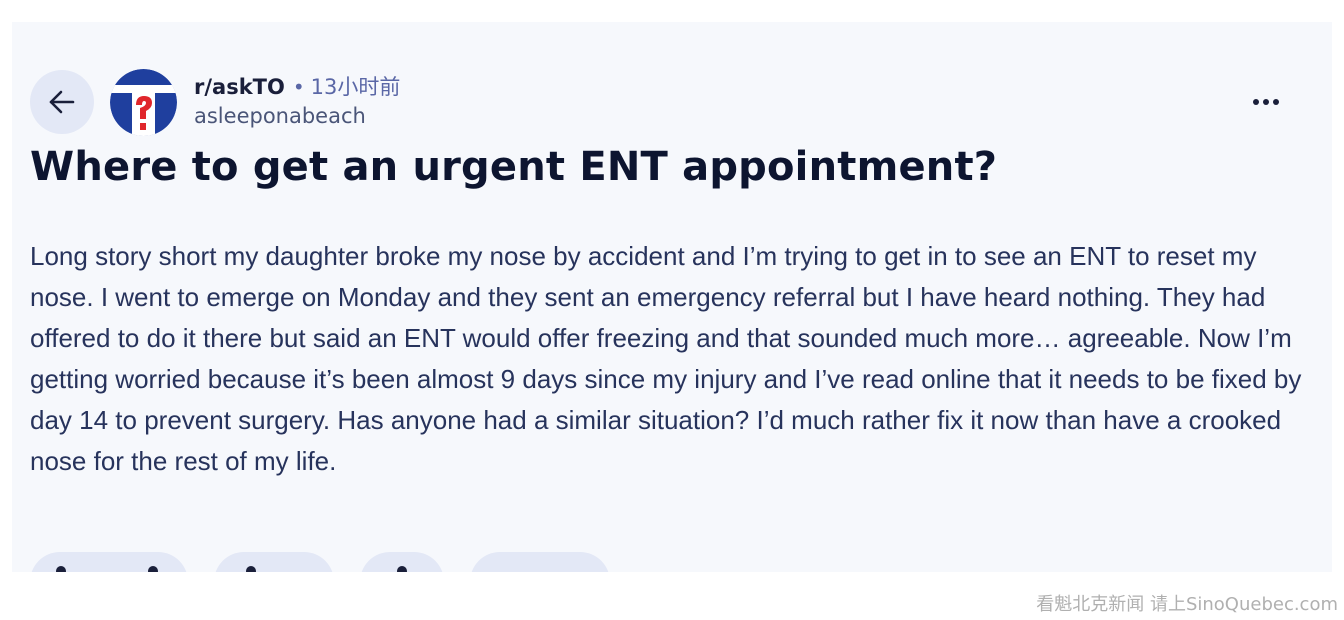 The image size is (1344, 620). I want to click on author-link: asleeponabeach, so click(297, 116).